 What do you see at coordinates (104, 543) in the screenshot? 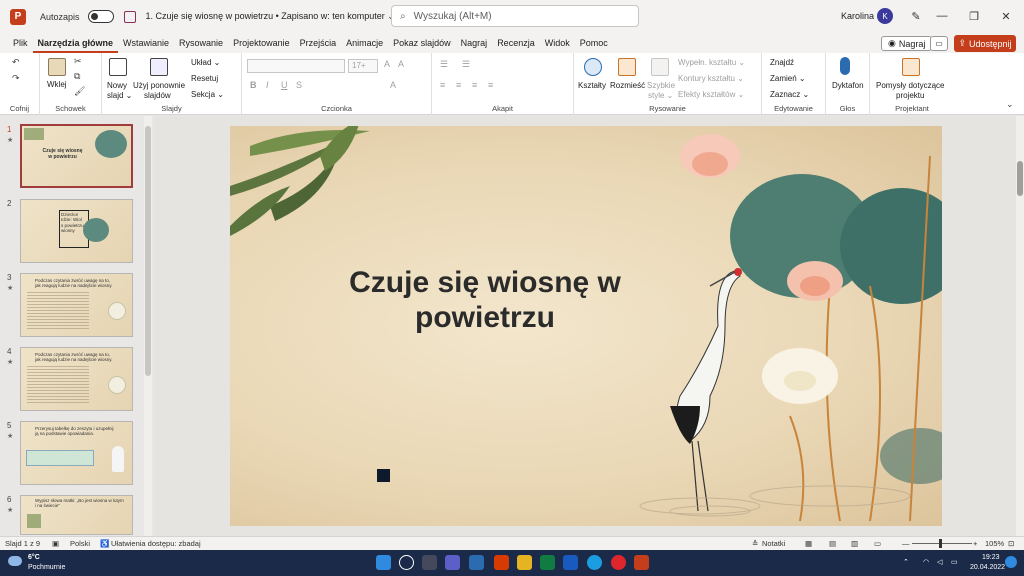
I see `accessibility-icon: ♿` at bounding box center [104, 543].